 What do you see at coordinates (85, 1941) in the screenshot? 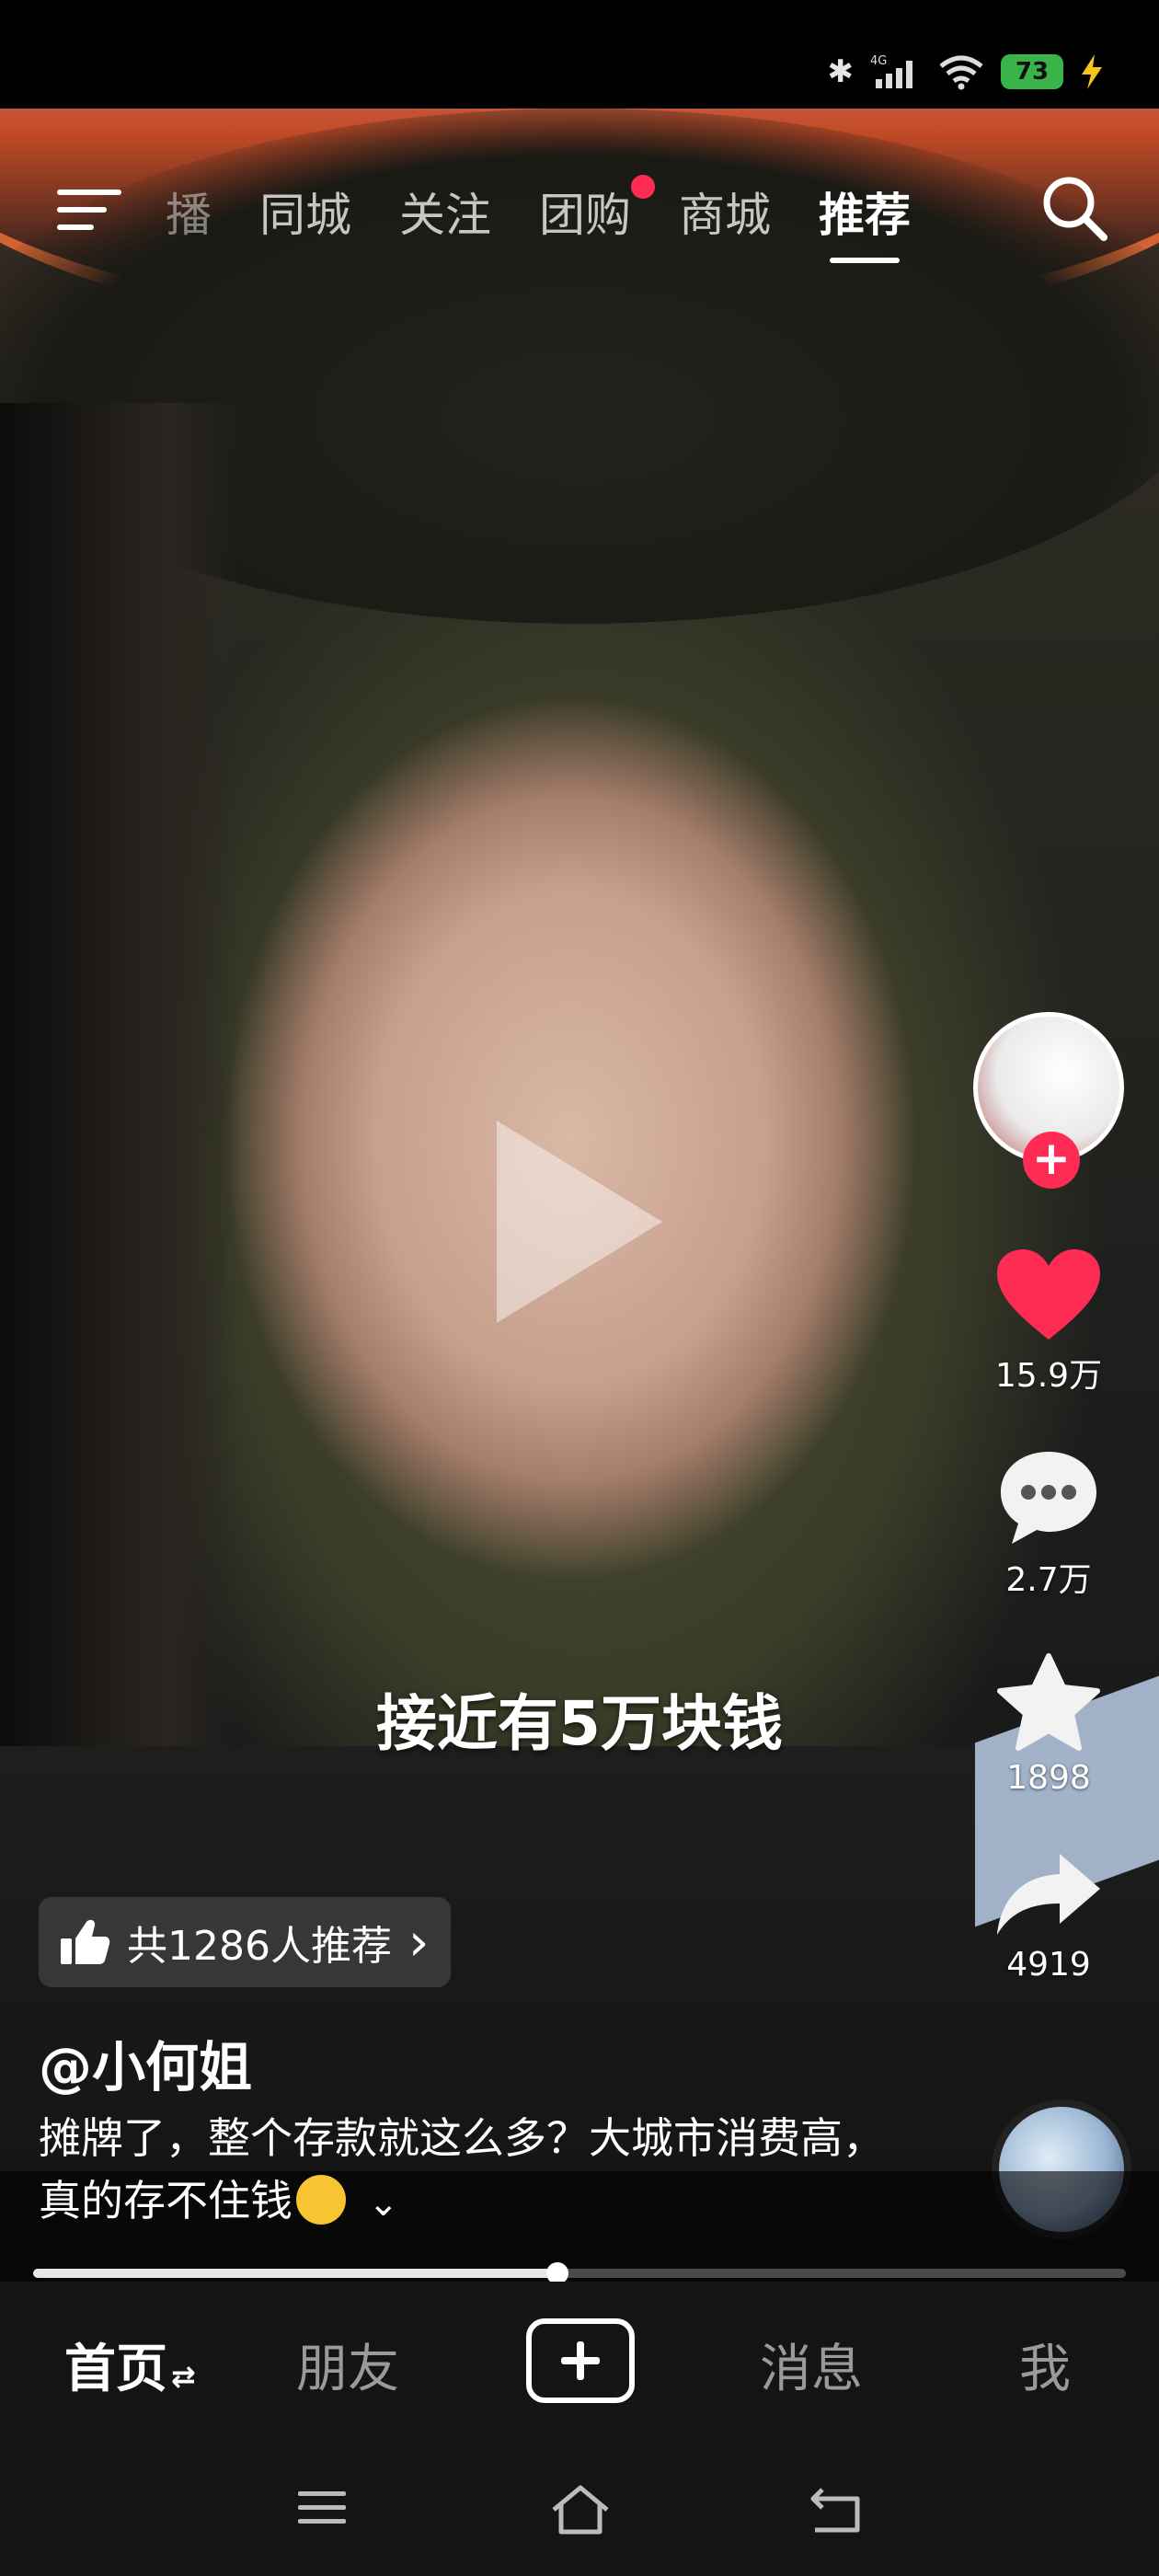
I see `thumbs-up-icon` at bounding box center [85, 1941].